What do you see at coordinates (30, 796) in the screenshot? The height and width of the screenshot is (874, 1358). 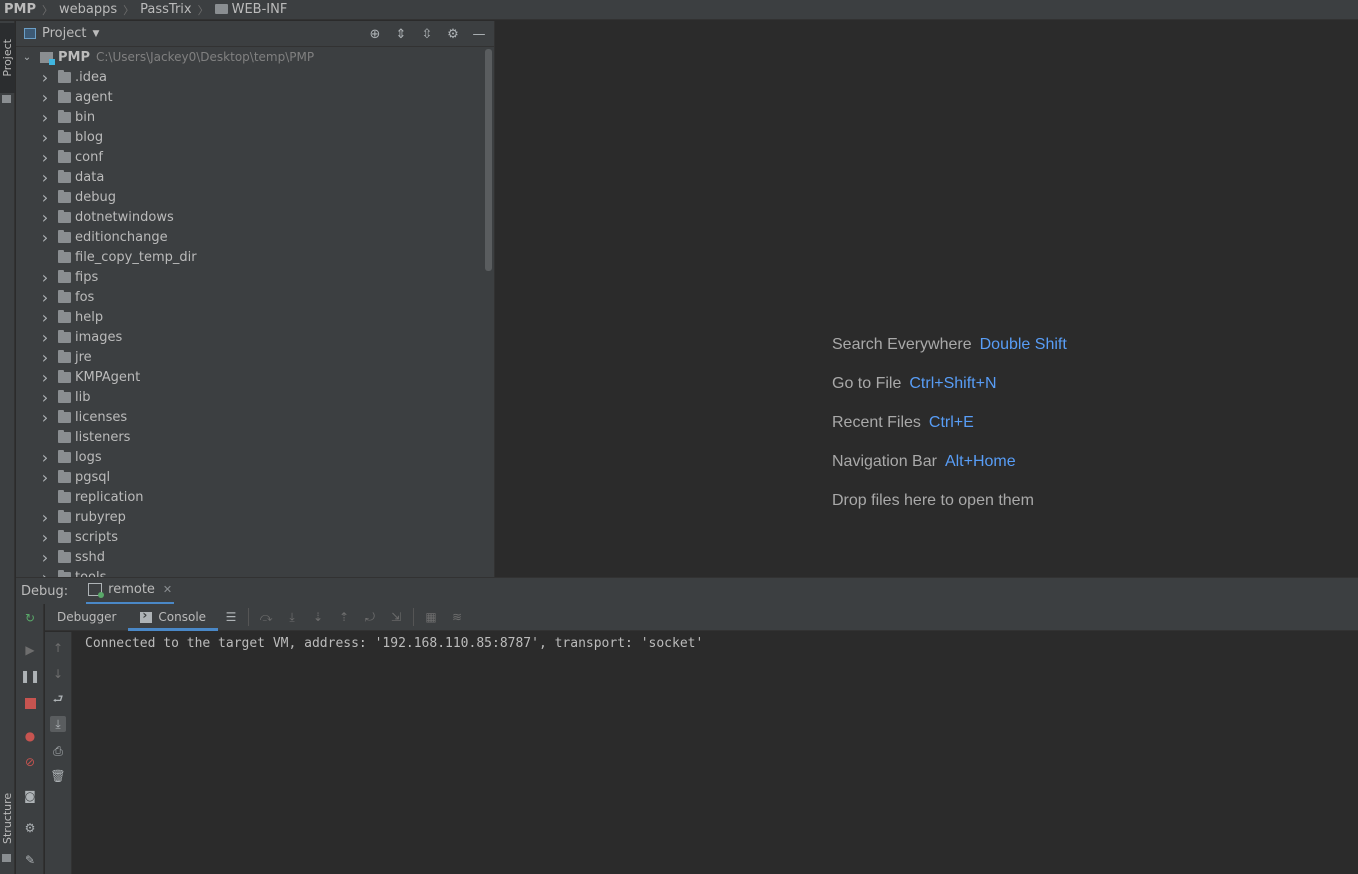 I see `camera-icon: ◙` at bounding box center [30, 796].